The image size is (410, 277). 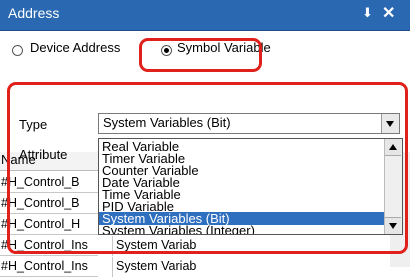 I want to click on scroll-up-button, so click(x=393, y=147).